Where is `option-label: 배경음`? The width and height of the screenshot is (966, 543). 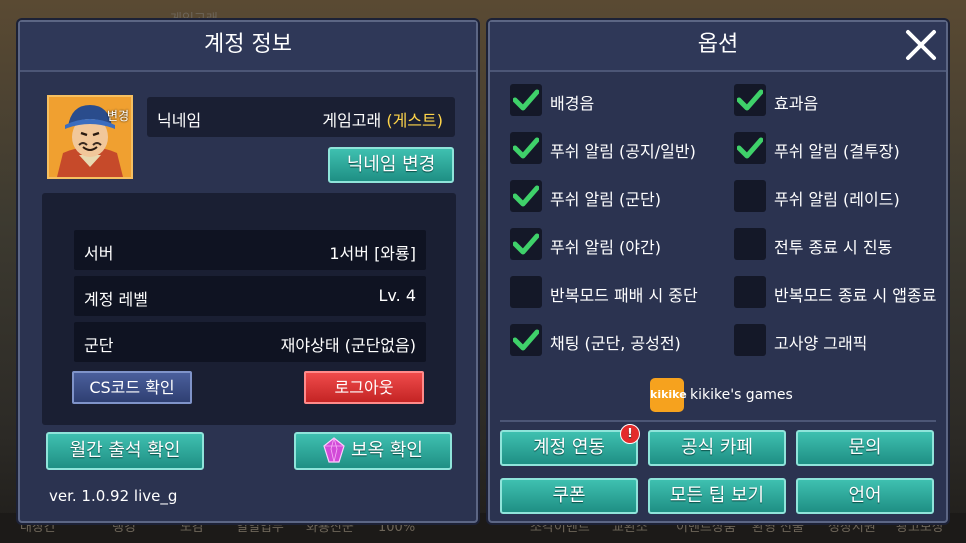 option-label: 배경음 is located at coordinates (572, 103).